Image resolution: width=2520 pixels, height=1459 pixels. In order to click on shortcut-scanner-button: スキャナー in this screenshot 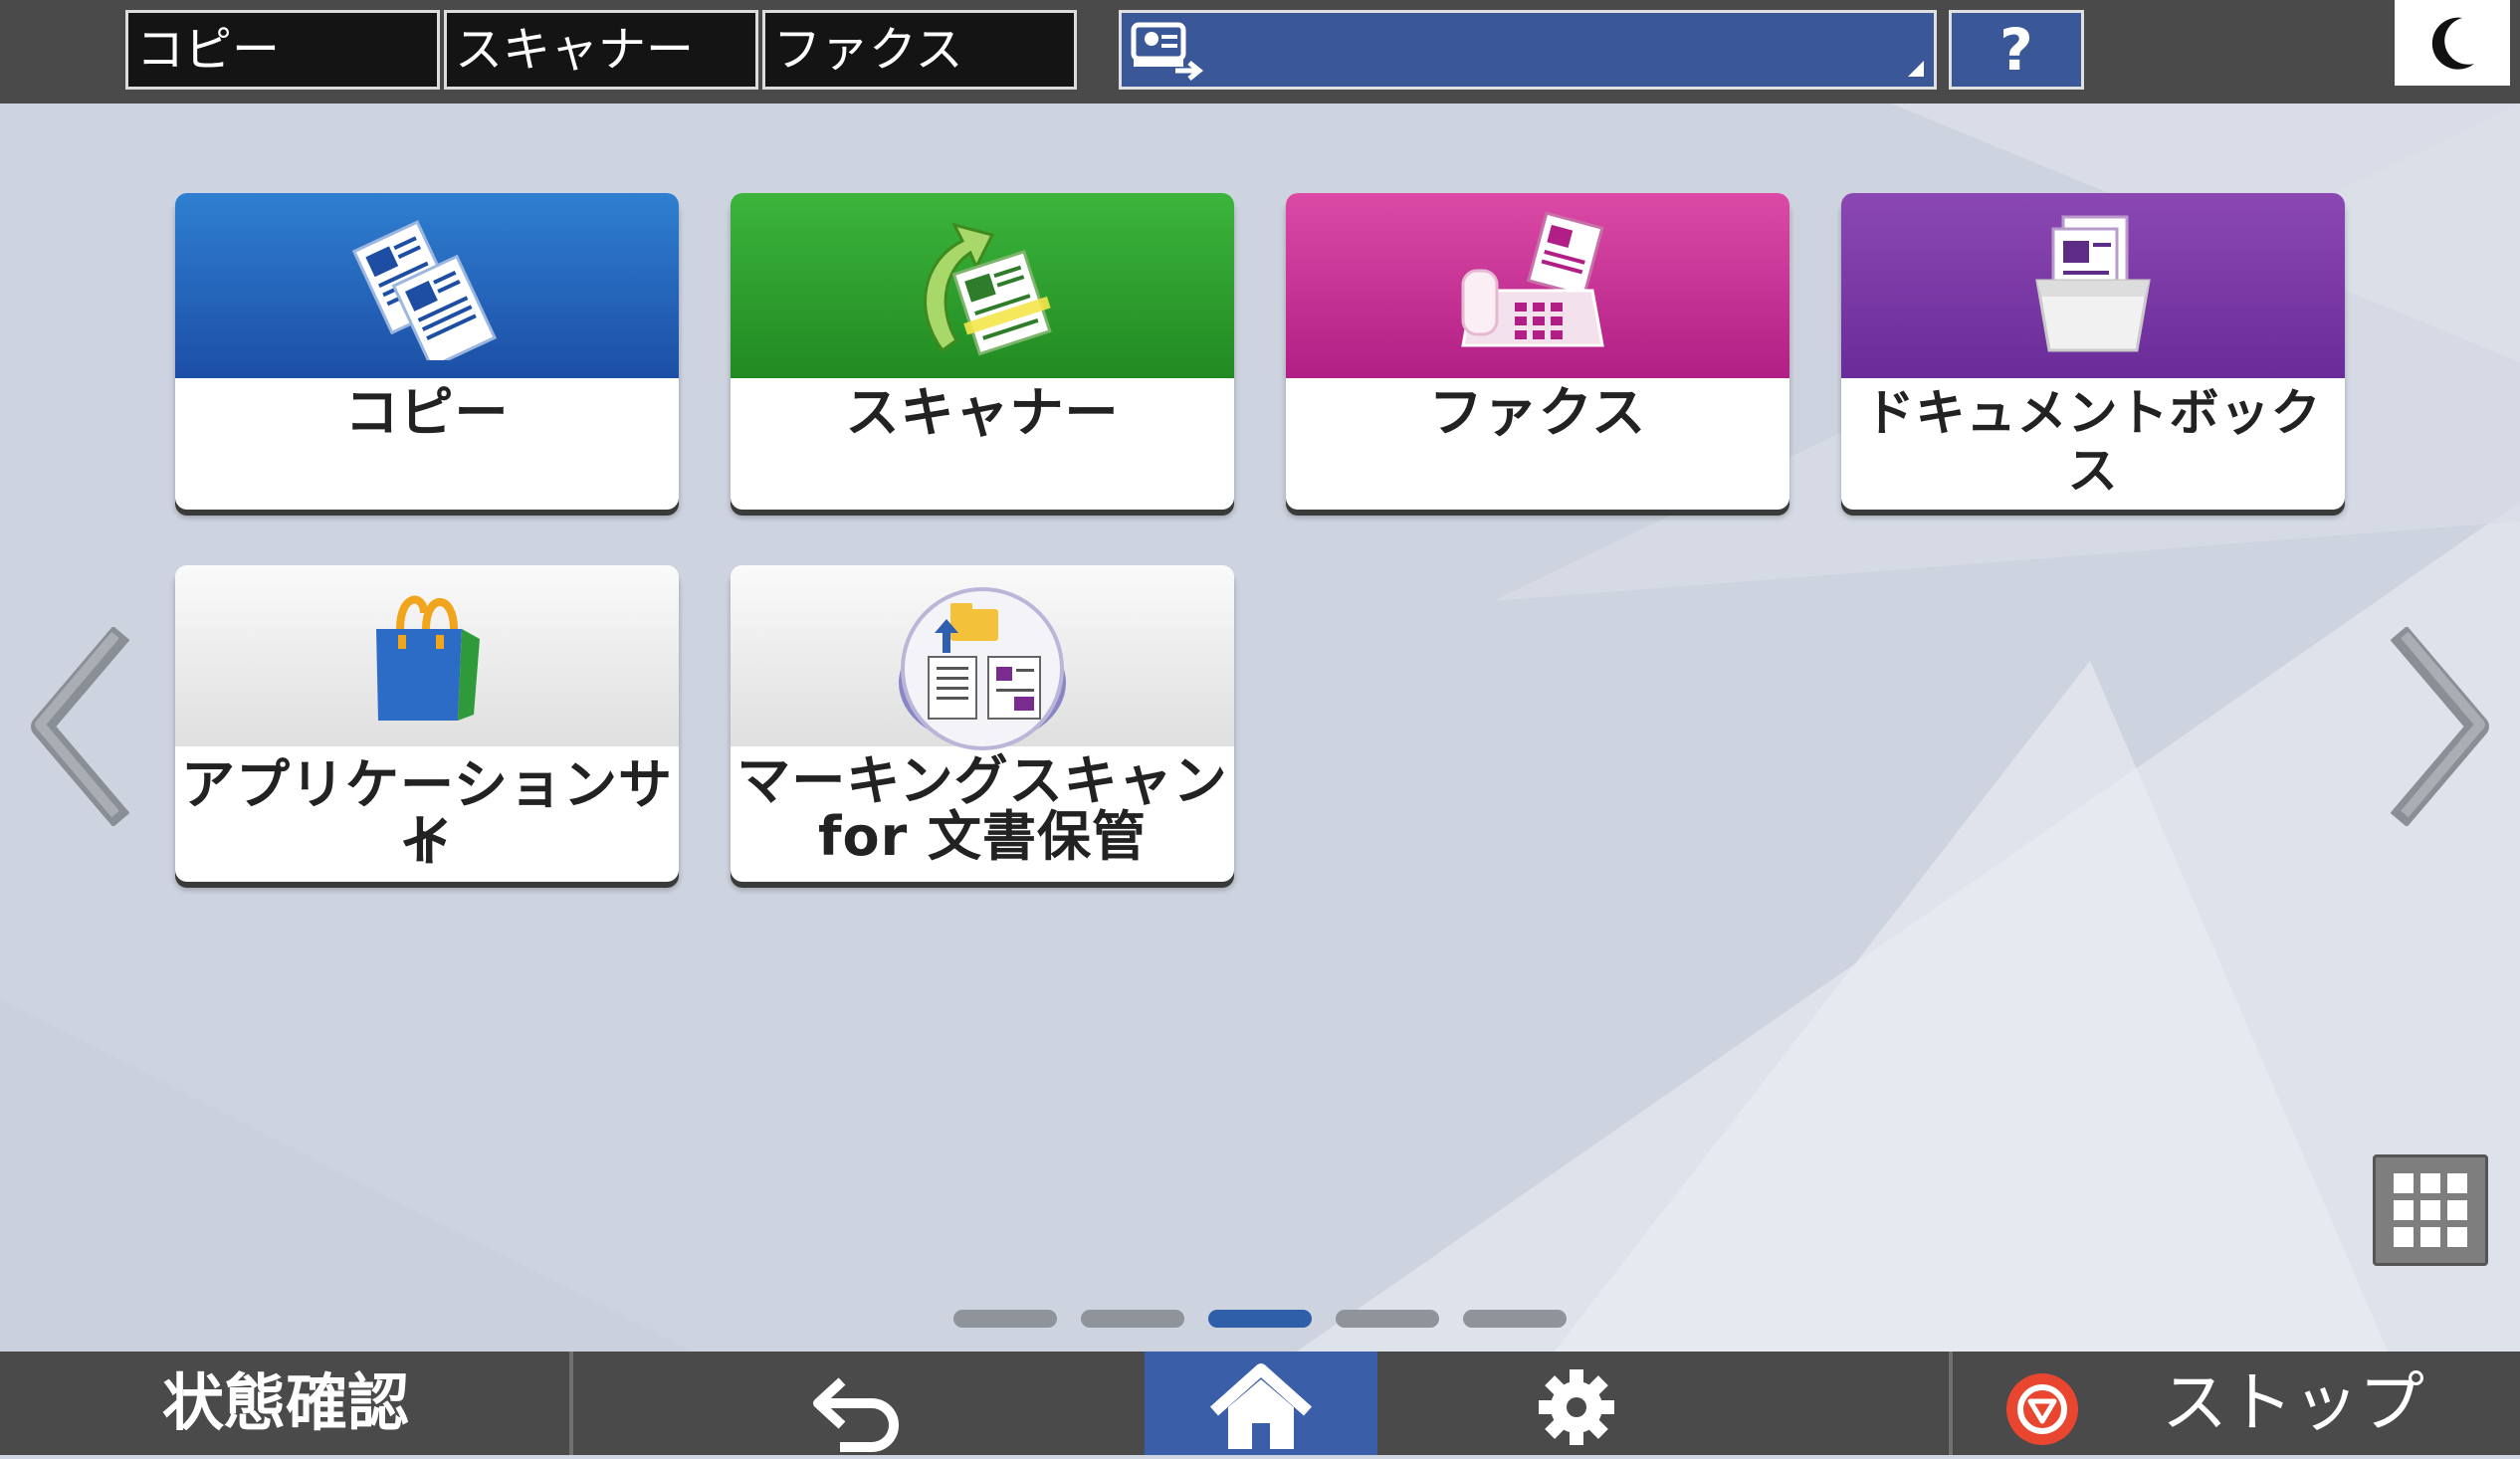, I will do `click(601, 50)`.